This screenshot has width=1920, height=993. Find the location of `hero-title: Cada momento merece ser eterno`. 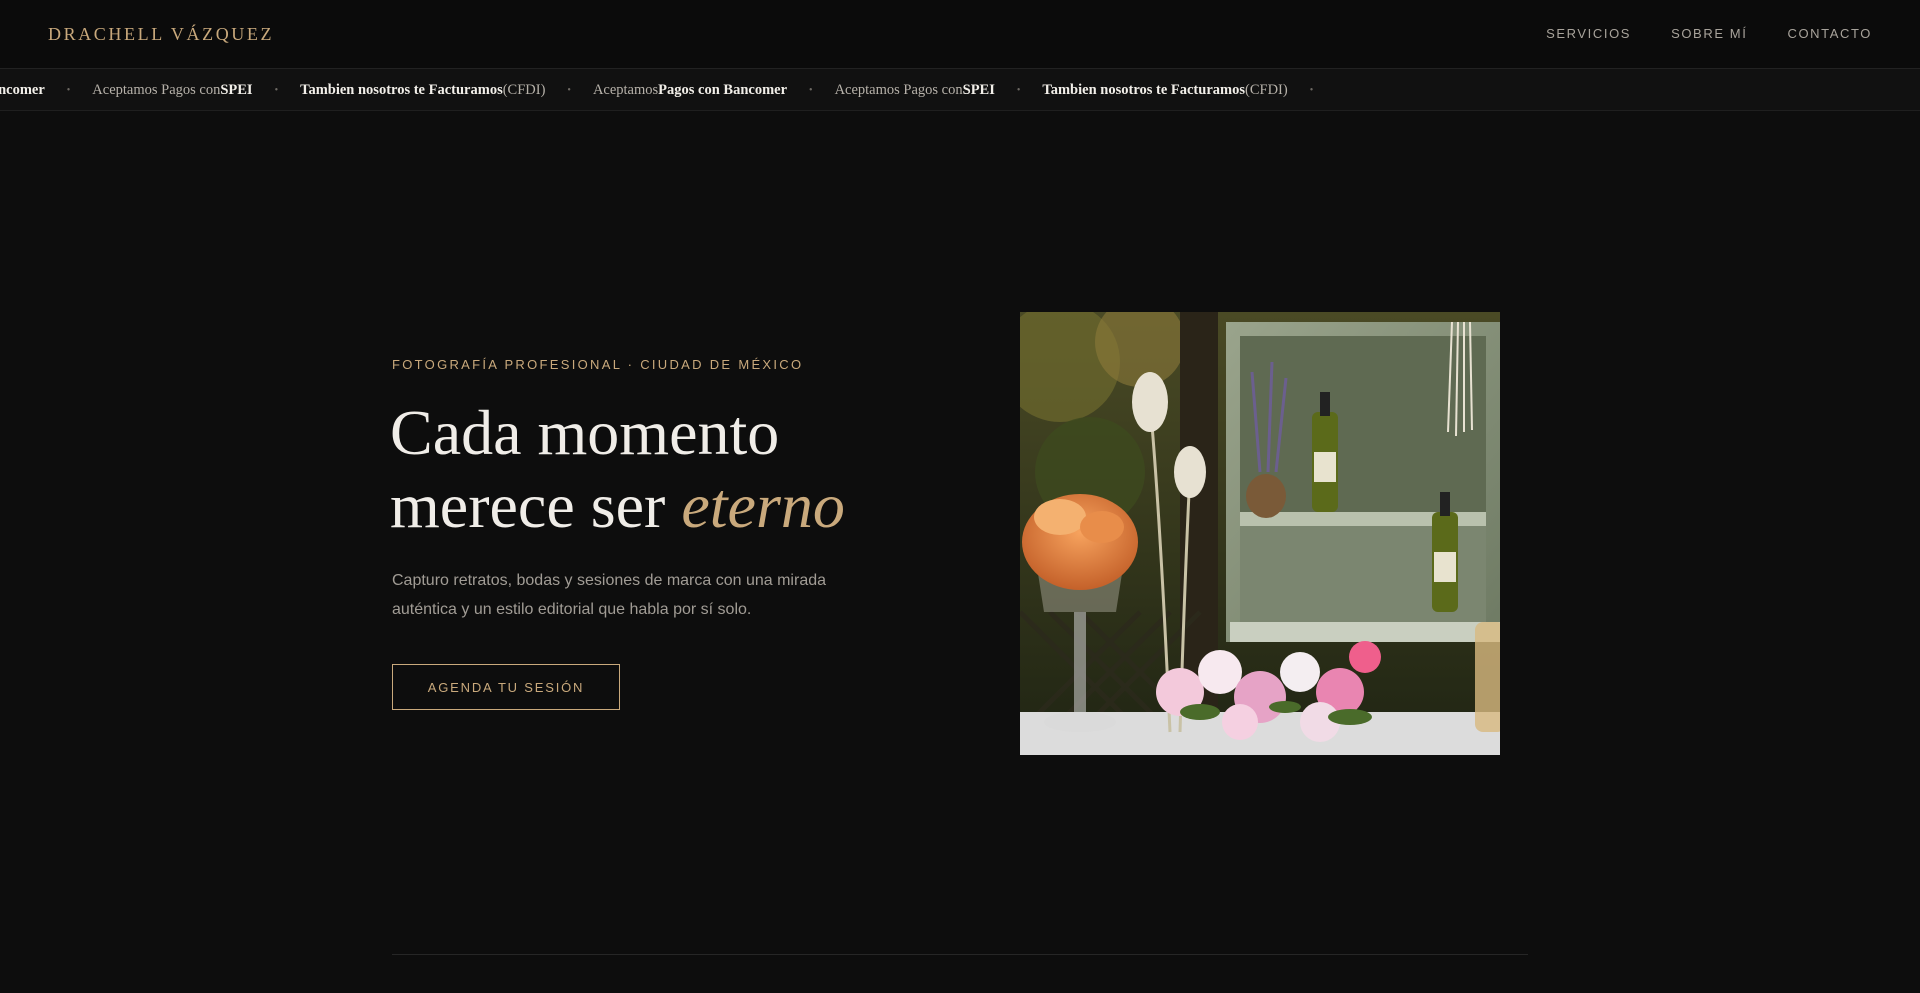

hero-title: Cada momento merece ser eterno is located at coordinates (670, 469).